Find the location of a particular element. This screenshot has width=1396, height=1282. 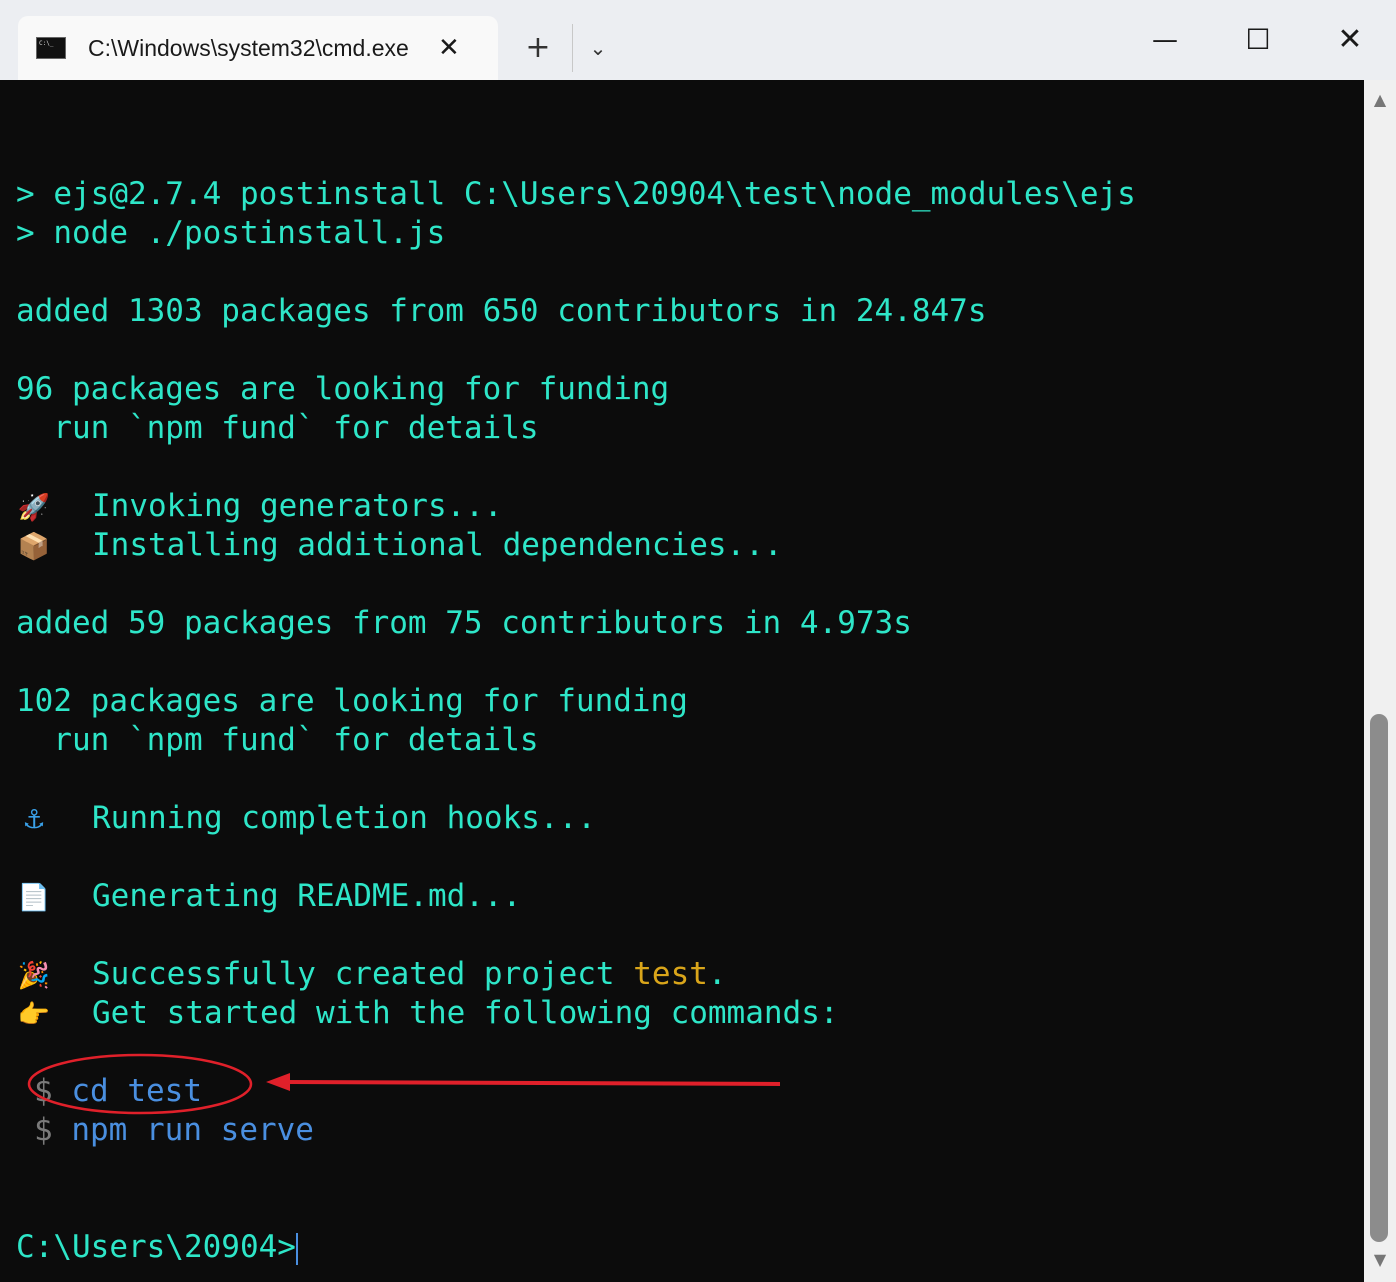

scrollbar-thumb is located at coordinates (1379, 978).